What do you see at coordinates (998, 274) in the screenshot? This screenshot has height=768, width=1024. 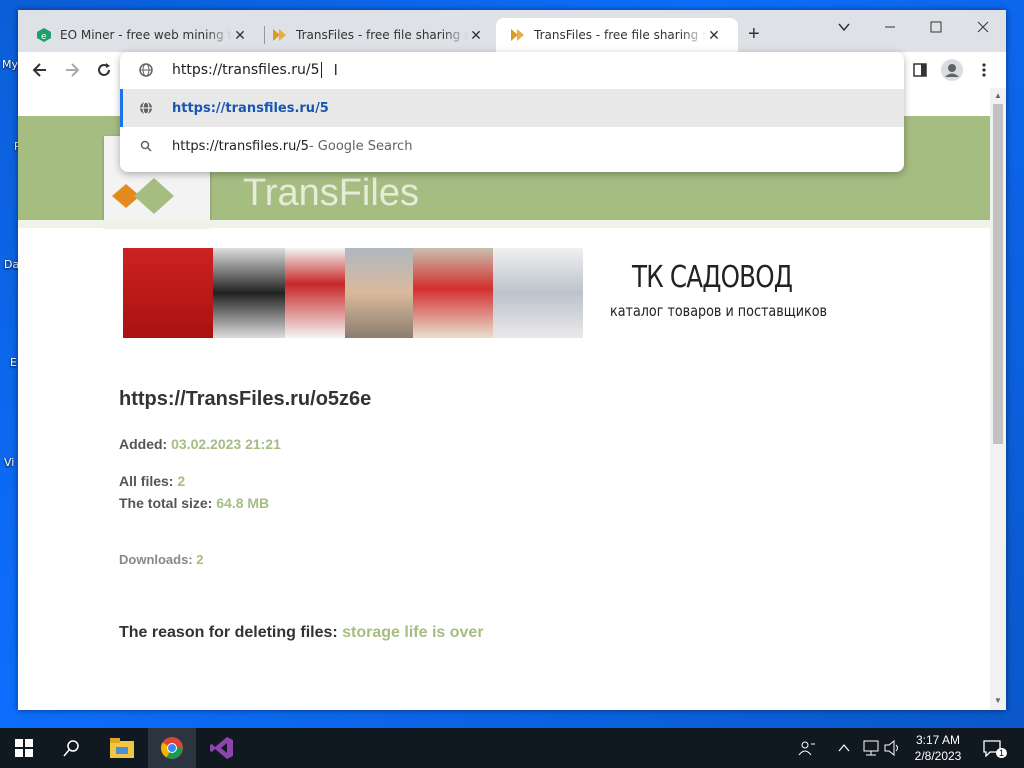 I see `scrollbar-thumb` at bounding box center [998, 274].